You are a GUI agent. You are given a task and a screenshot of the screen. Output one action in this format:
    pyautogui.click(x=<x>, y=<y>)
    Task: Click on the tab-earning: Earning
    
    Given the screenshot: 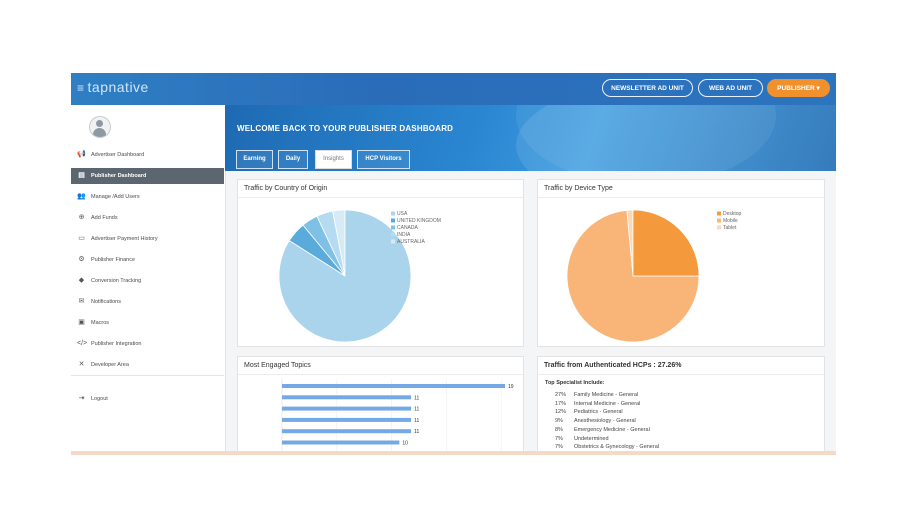 What is the action you would take?
    pyautogui.click(x=254, y=159)
    